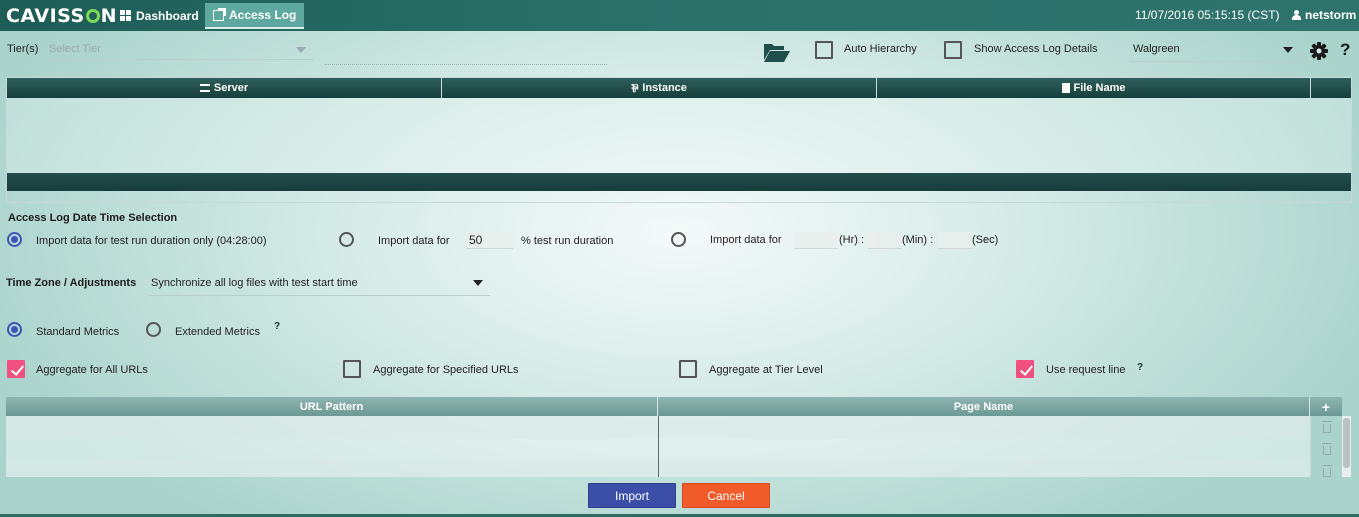 This screenshot has width=1359, height=517. I want to click on tier-select: Select Tier, so click(180, 49).